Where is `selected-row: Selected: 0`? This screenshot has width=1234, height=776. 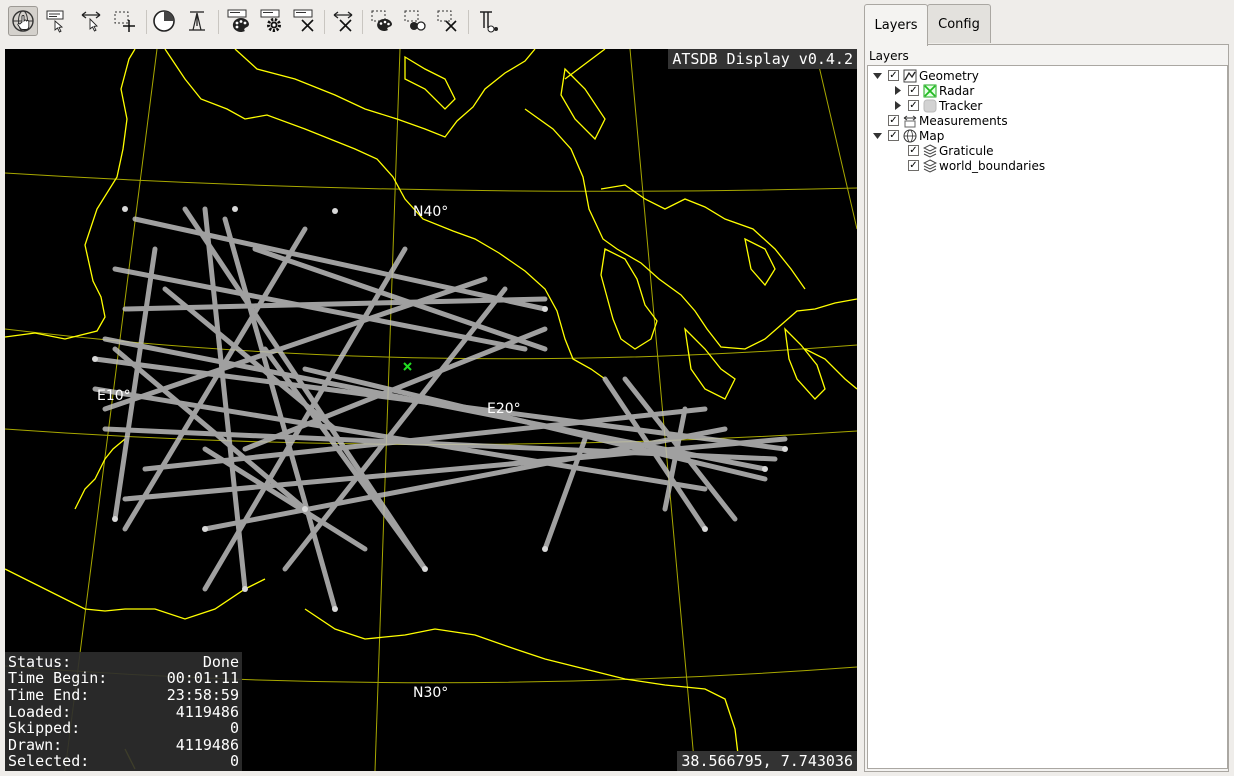 selected-row: Selected: 0 is located at coordinates (123, 761).